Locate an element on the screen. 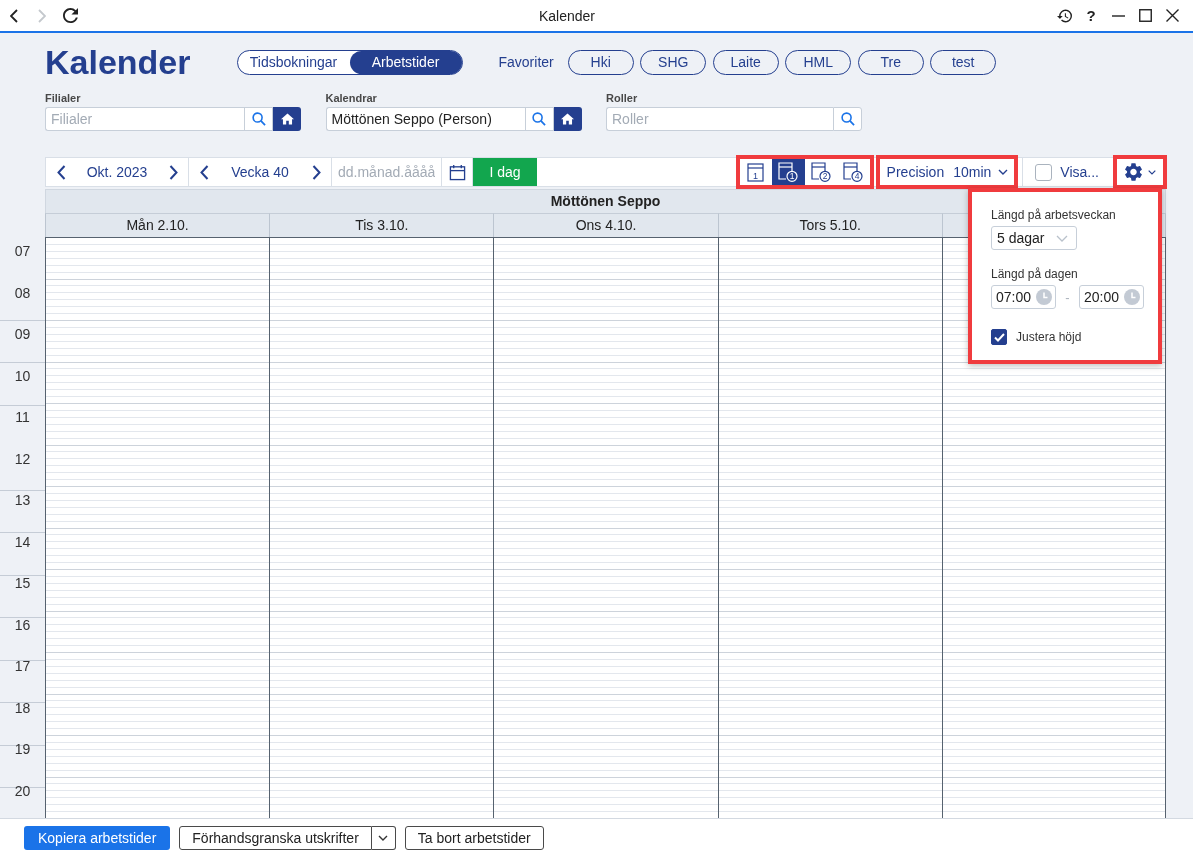  minimize-icon is located at coordinates (1118, 15).